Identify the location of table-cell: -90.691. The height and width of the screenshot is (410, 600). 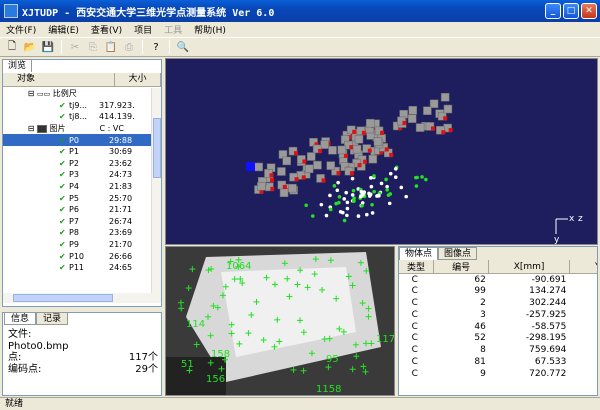
(549, 279).